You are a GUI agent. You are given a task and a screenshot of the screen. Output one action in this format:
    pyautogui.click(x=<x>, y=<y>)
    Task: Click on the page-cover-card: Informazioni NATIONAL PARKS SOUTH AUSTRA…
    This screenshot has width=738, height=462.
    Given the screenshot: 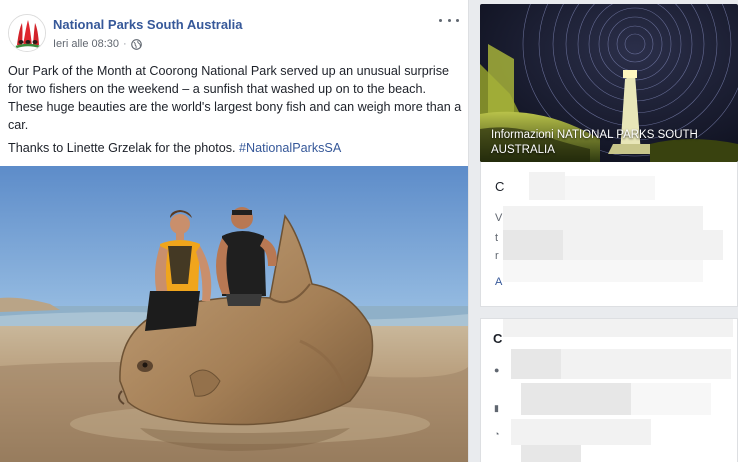 What is the action you would take?
    pyautogui.click(x=609, y=83)
    